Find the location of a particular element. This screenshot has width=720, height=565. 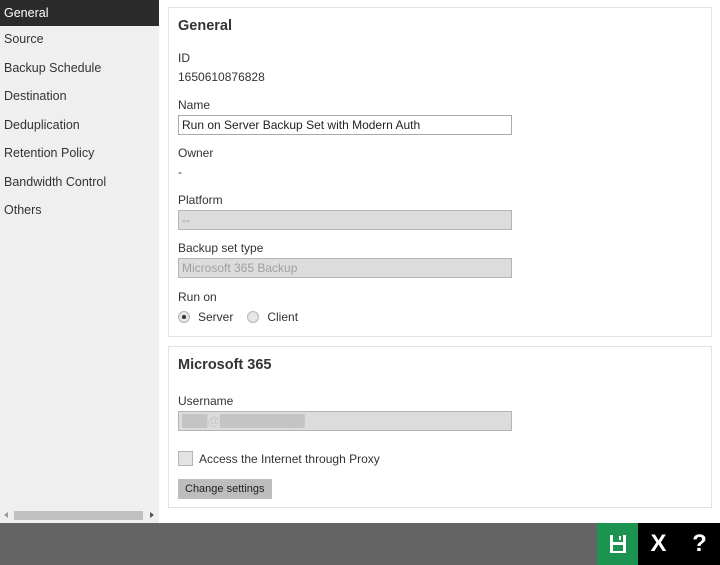

run-on-server-label: Server is located at coordinates (215, 317).